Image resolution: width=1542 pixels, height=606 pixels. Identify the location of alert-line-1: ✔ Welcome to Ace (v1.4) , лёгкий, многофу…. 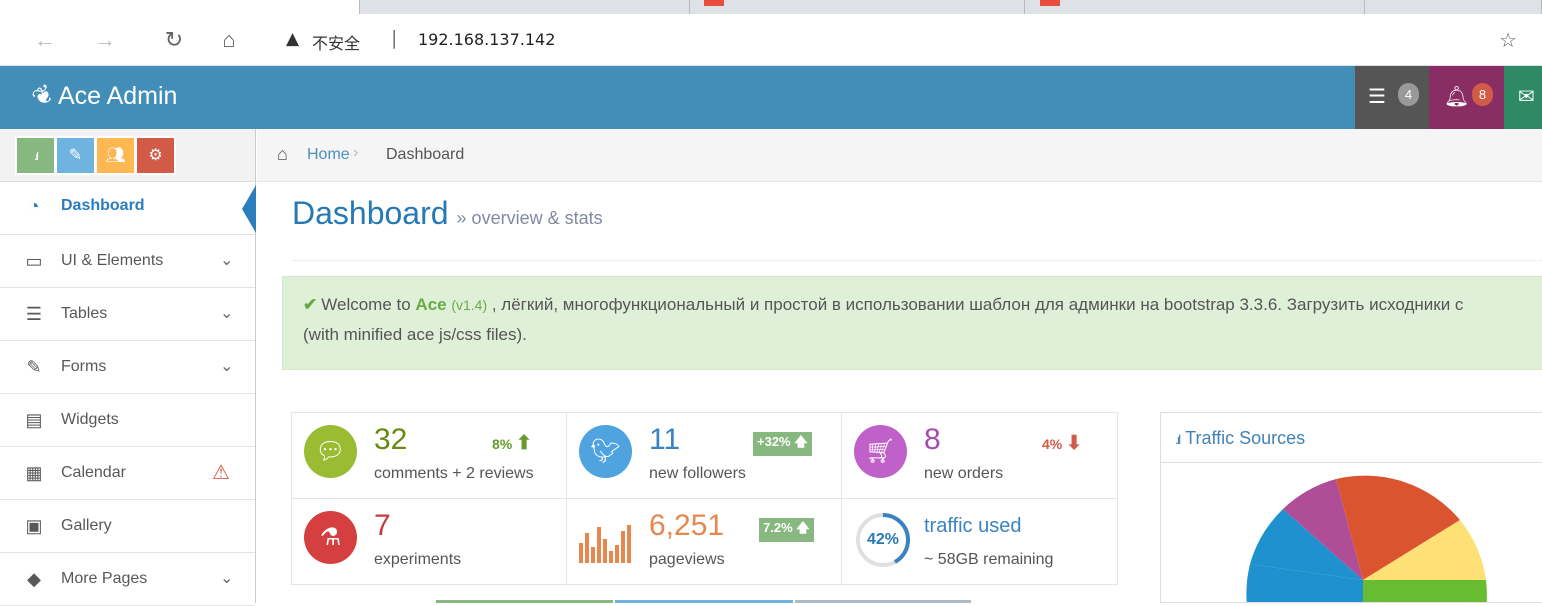
(922, 305).